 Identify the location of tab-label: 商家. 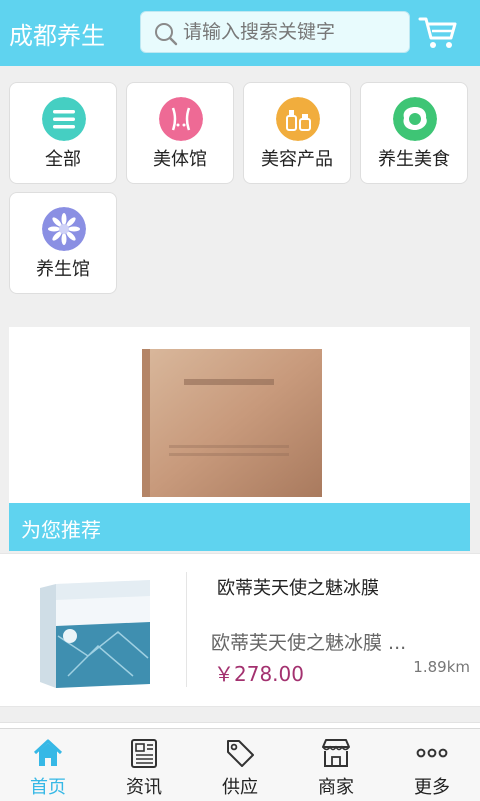
(336, 787).